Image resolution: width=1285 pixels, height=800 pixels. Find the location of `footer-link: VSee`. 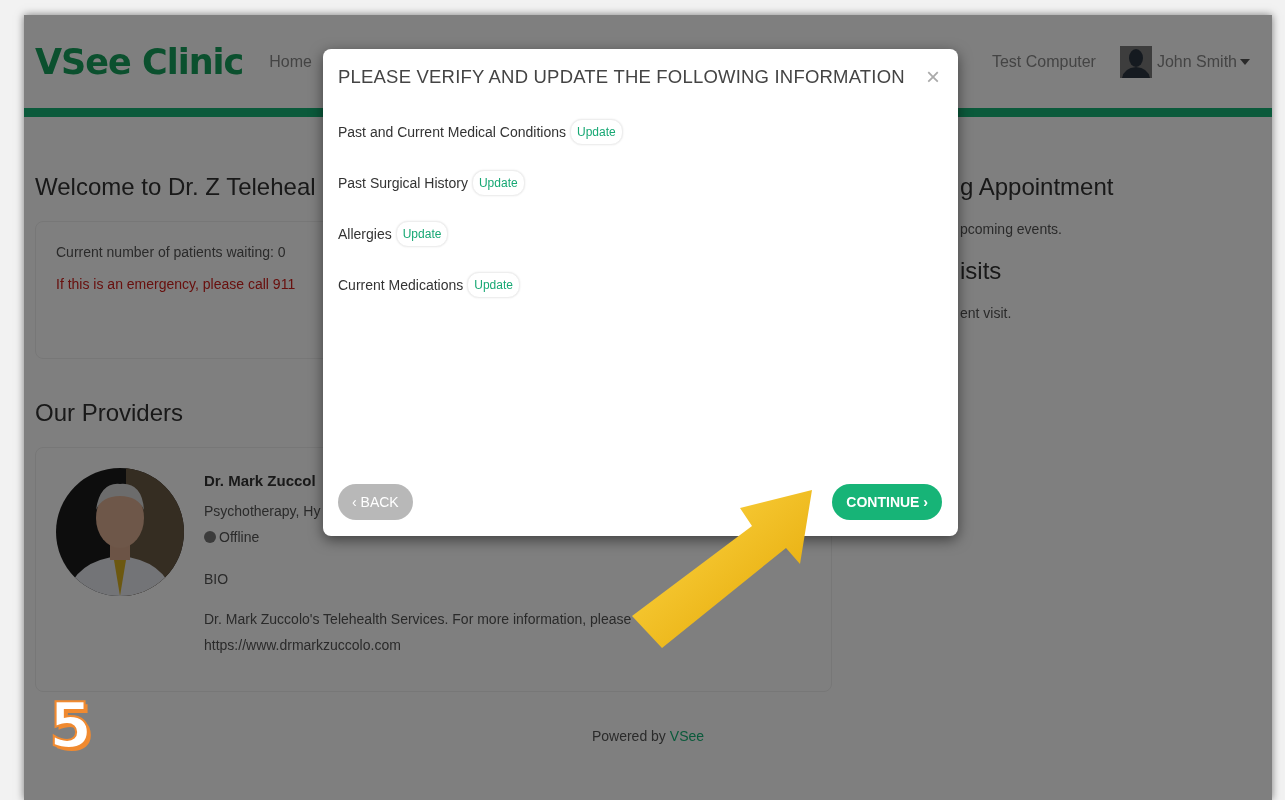

footer-link: VSee is located at coordinates (687, 736).